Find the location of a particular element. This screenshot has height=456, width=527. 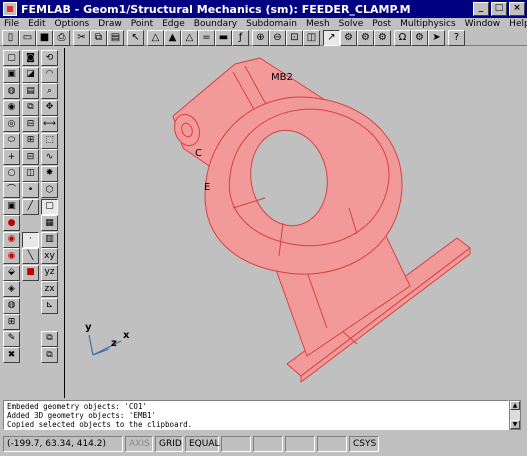

boundary-plot-icon: ⚙ is located at coordinates (365, 37).